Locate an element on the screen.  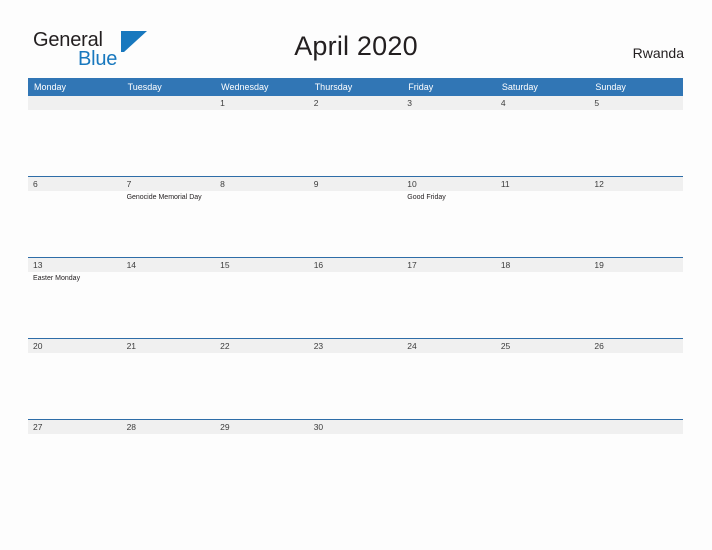
day-cell: 16 is located at coordinates (356, 298).